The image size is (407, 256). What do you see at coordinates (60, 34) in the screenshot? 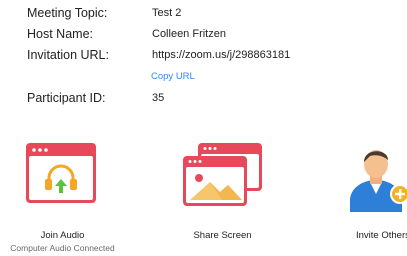
I see `host-name-label: Host Name:` at bounding box center [60, 34].